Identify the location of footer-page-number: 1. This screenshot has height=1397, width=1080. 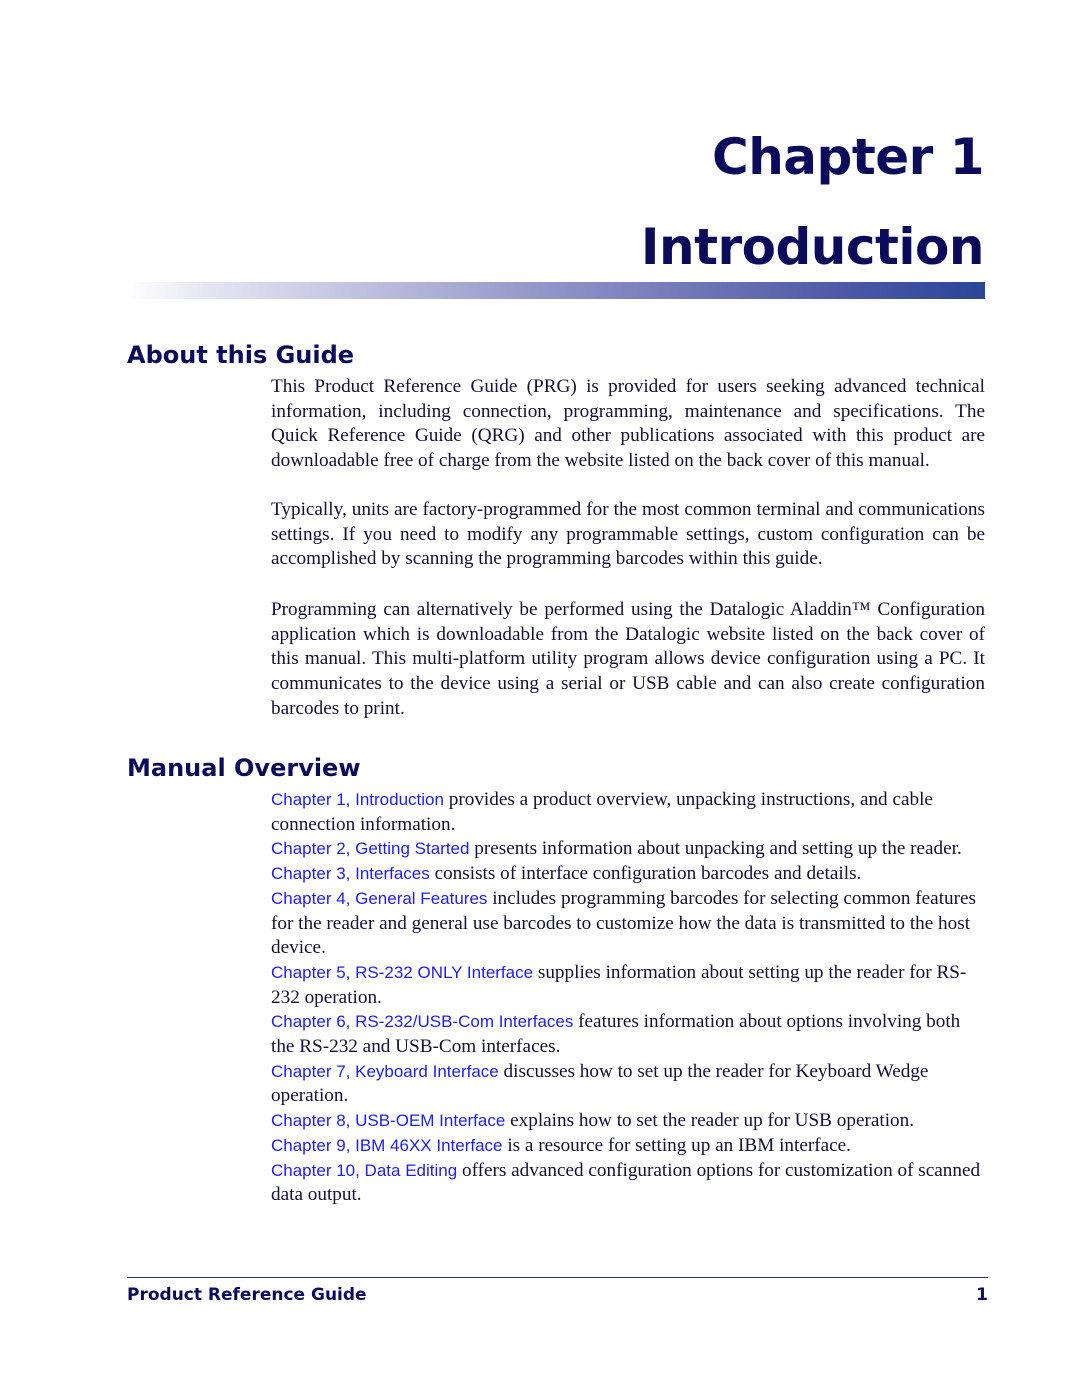
(982, 1295).